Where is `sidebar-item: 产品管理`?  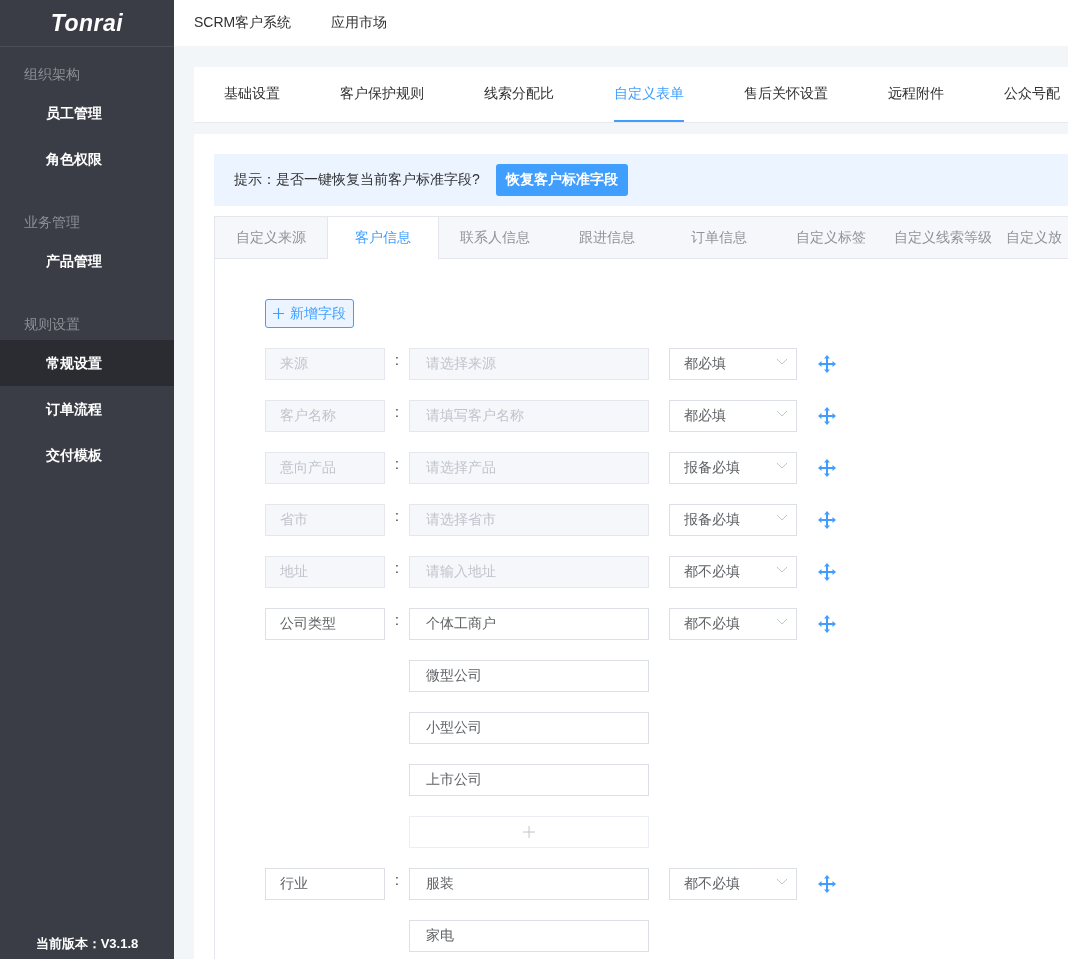
sidebar-item: 产品管理 is located at coordinates (87, 261).